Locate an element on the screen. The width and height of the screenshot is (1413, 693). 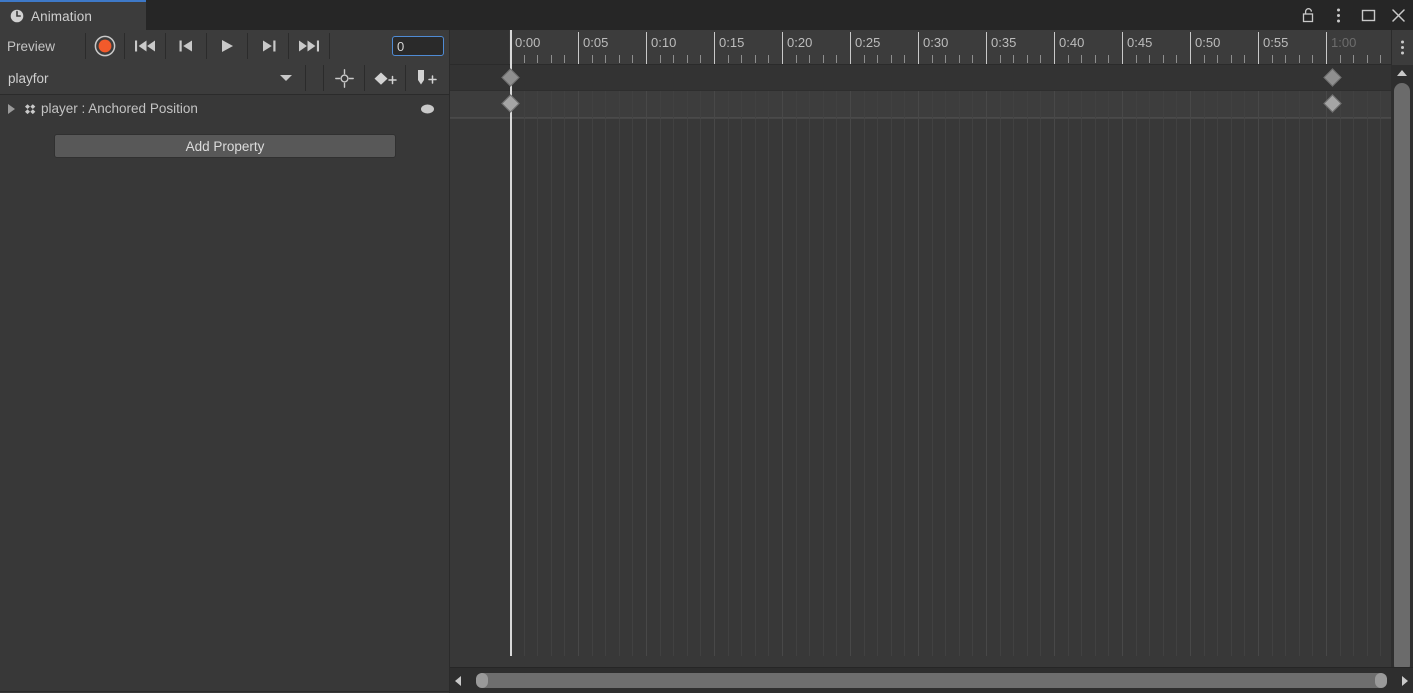
chevron-right-icon is located at coordinates (1405, 680).